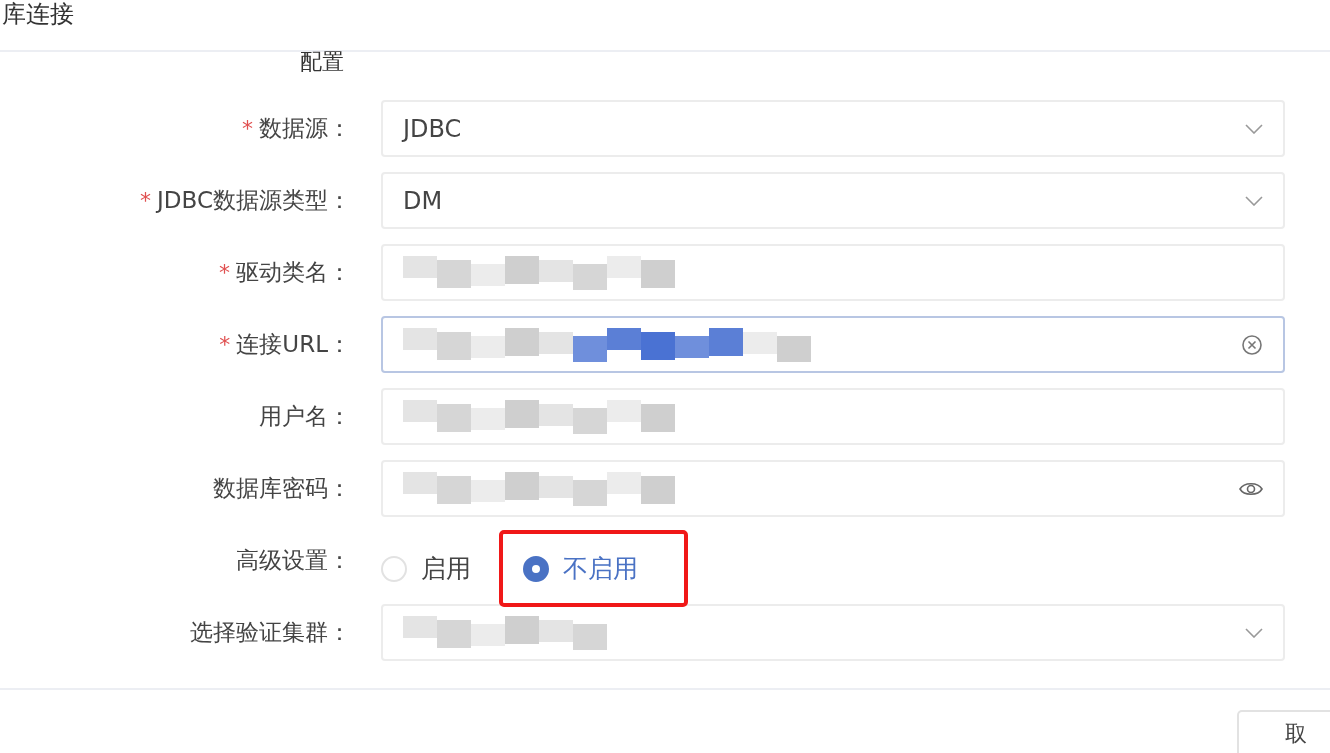 This screenshot has width=1330, height=753. Describe the element at coordinates (270, 633) in the screenshot. I see `field-label: 选择验证集群：` at that location.